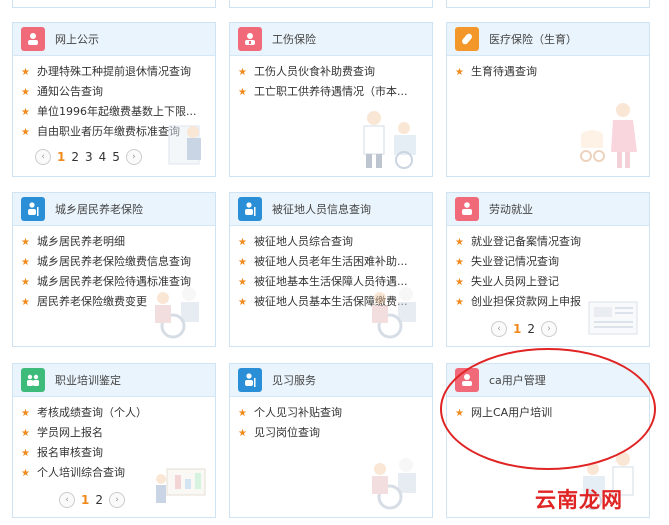  I want to click on training-icon, so click(33, 380).